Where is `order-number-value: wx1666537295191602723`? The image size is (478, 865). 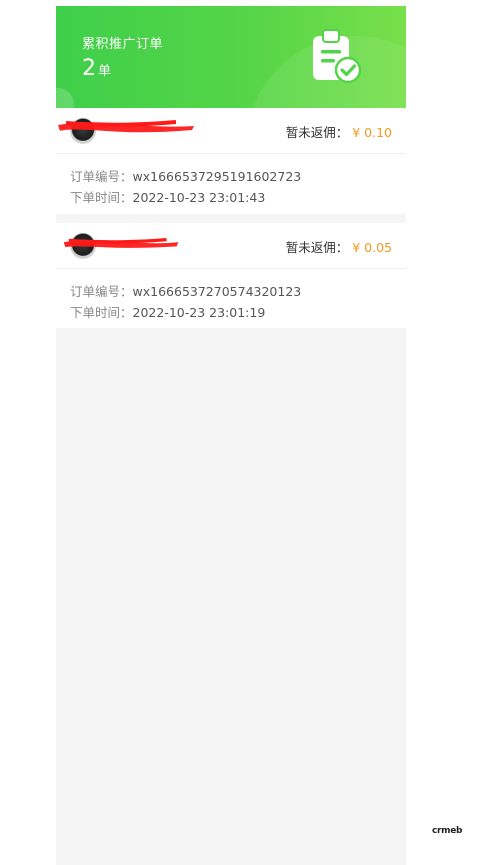 order-number-value: wx1666537295191602723 is located at coordinates (217, 176).